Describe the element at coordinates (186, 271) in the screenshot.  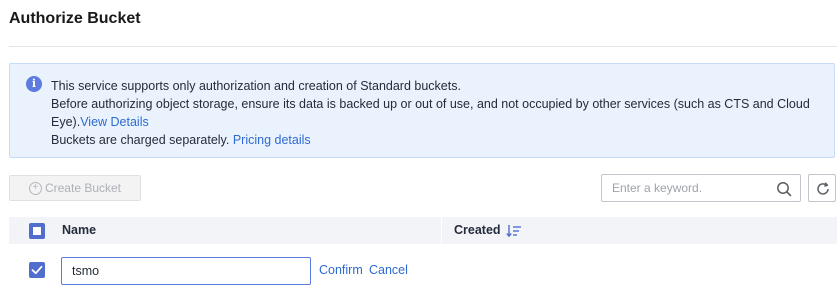
I see `bucket-name-input` at that location.